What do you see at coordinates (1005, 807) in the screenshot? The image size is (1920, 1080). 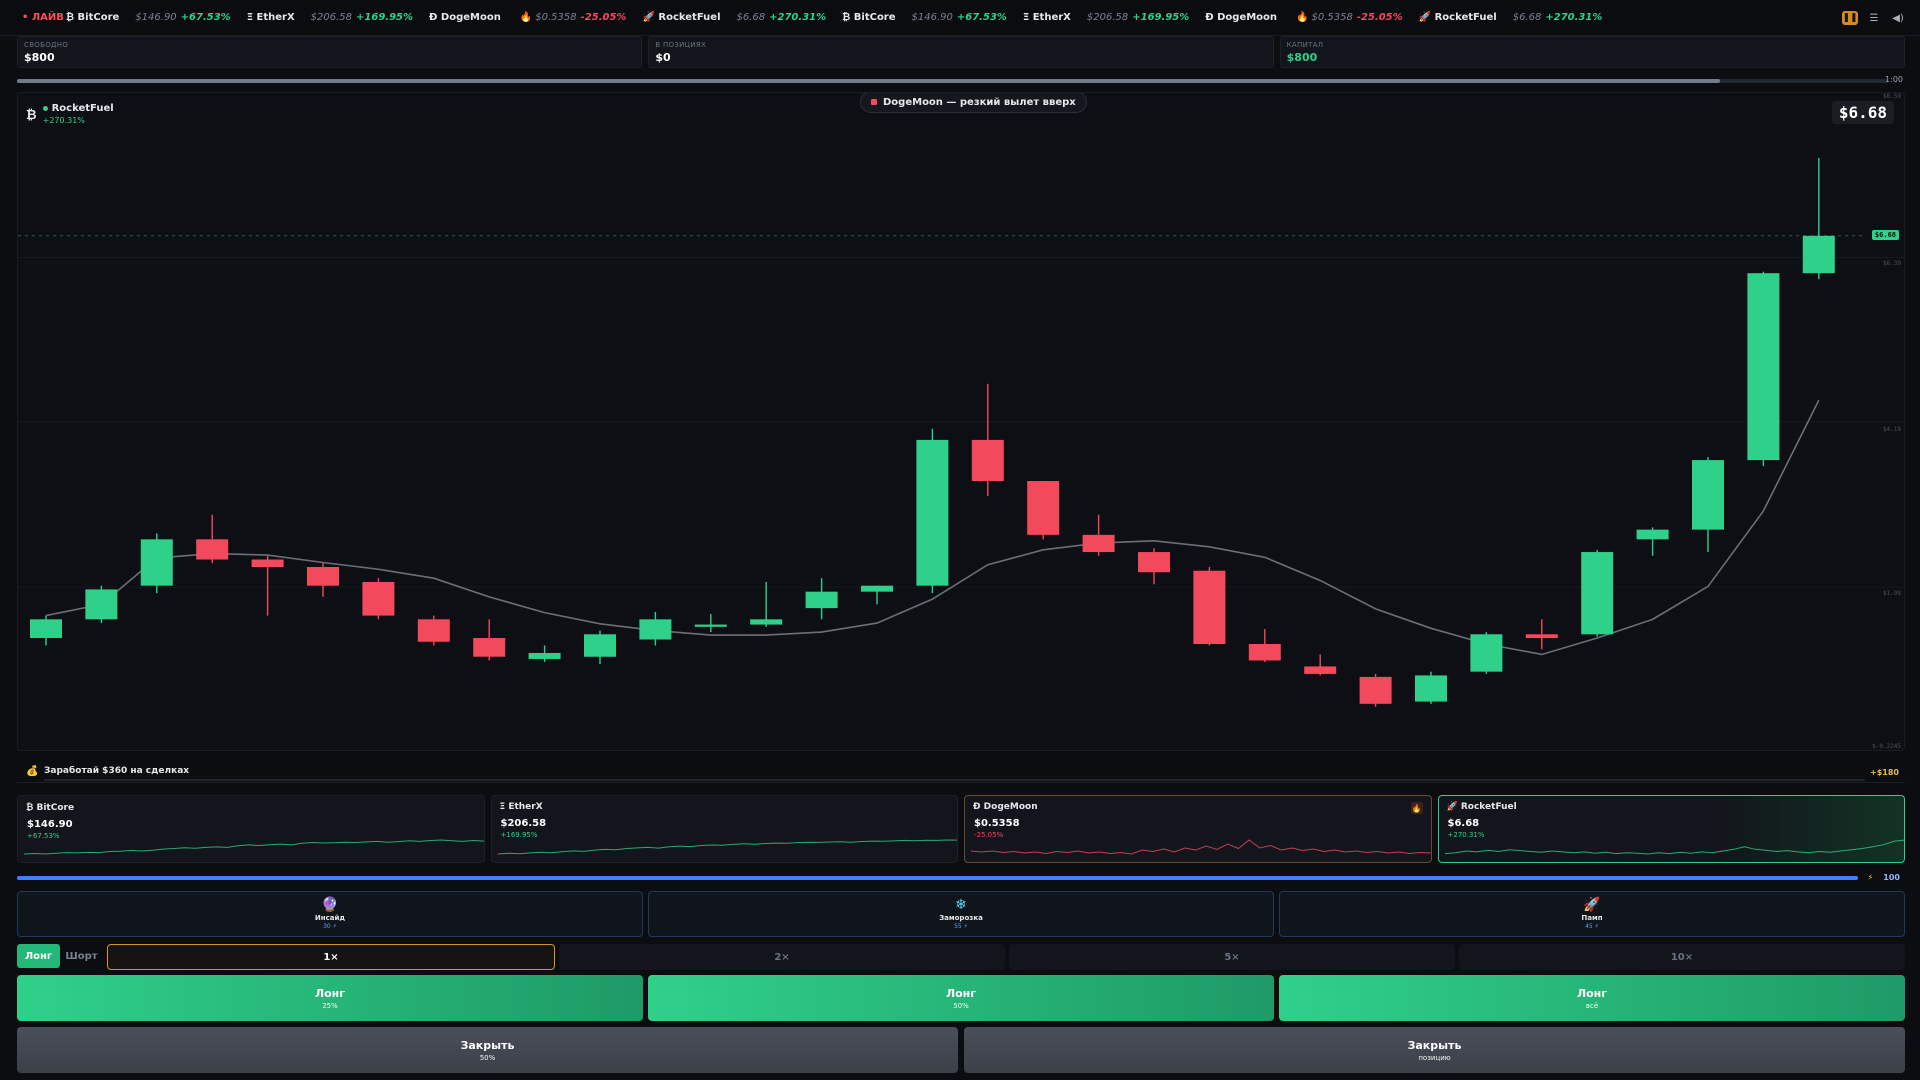 I see `asset-card-name: Ð DogeMoon` at bounding box center [1005, 807].